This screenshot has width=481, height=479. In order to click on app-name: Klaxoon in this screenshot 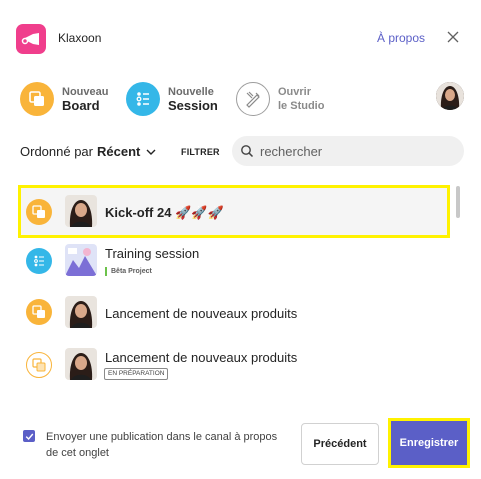, I will do `click(80, 38)`.